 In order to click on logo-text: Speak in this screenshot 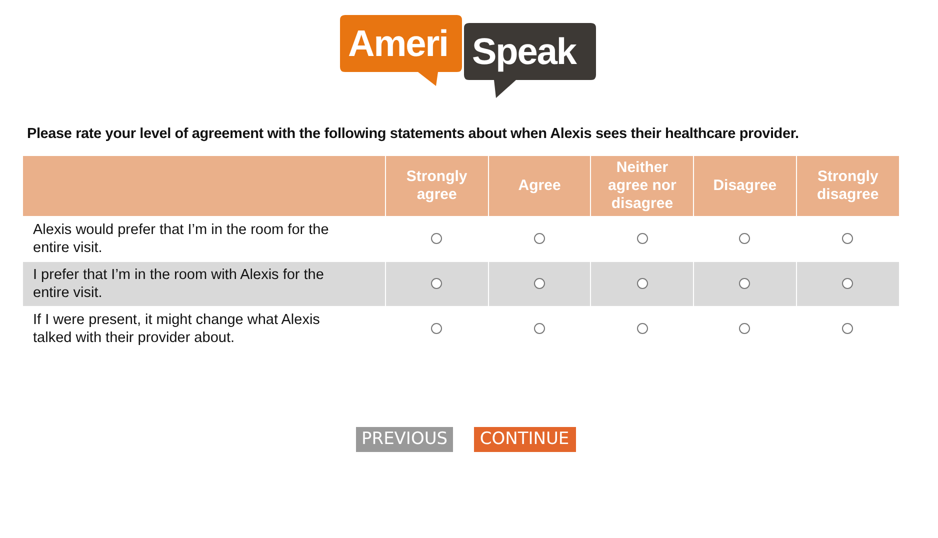, I will do `click(524, 51)`.